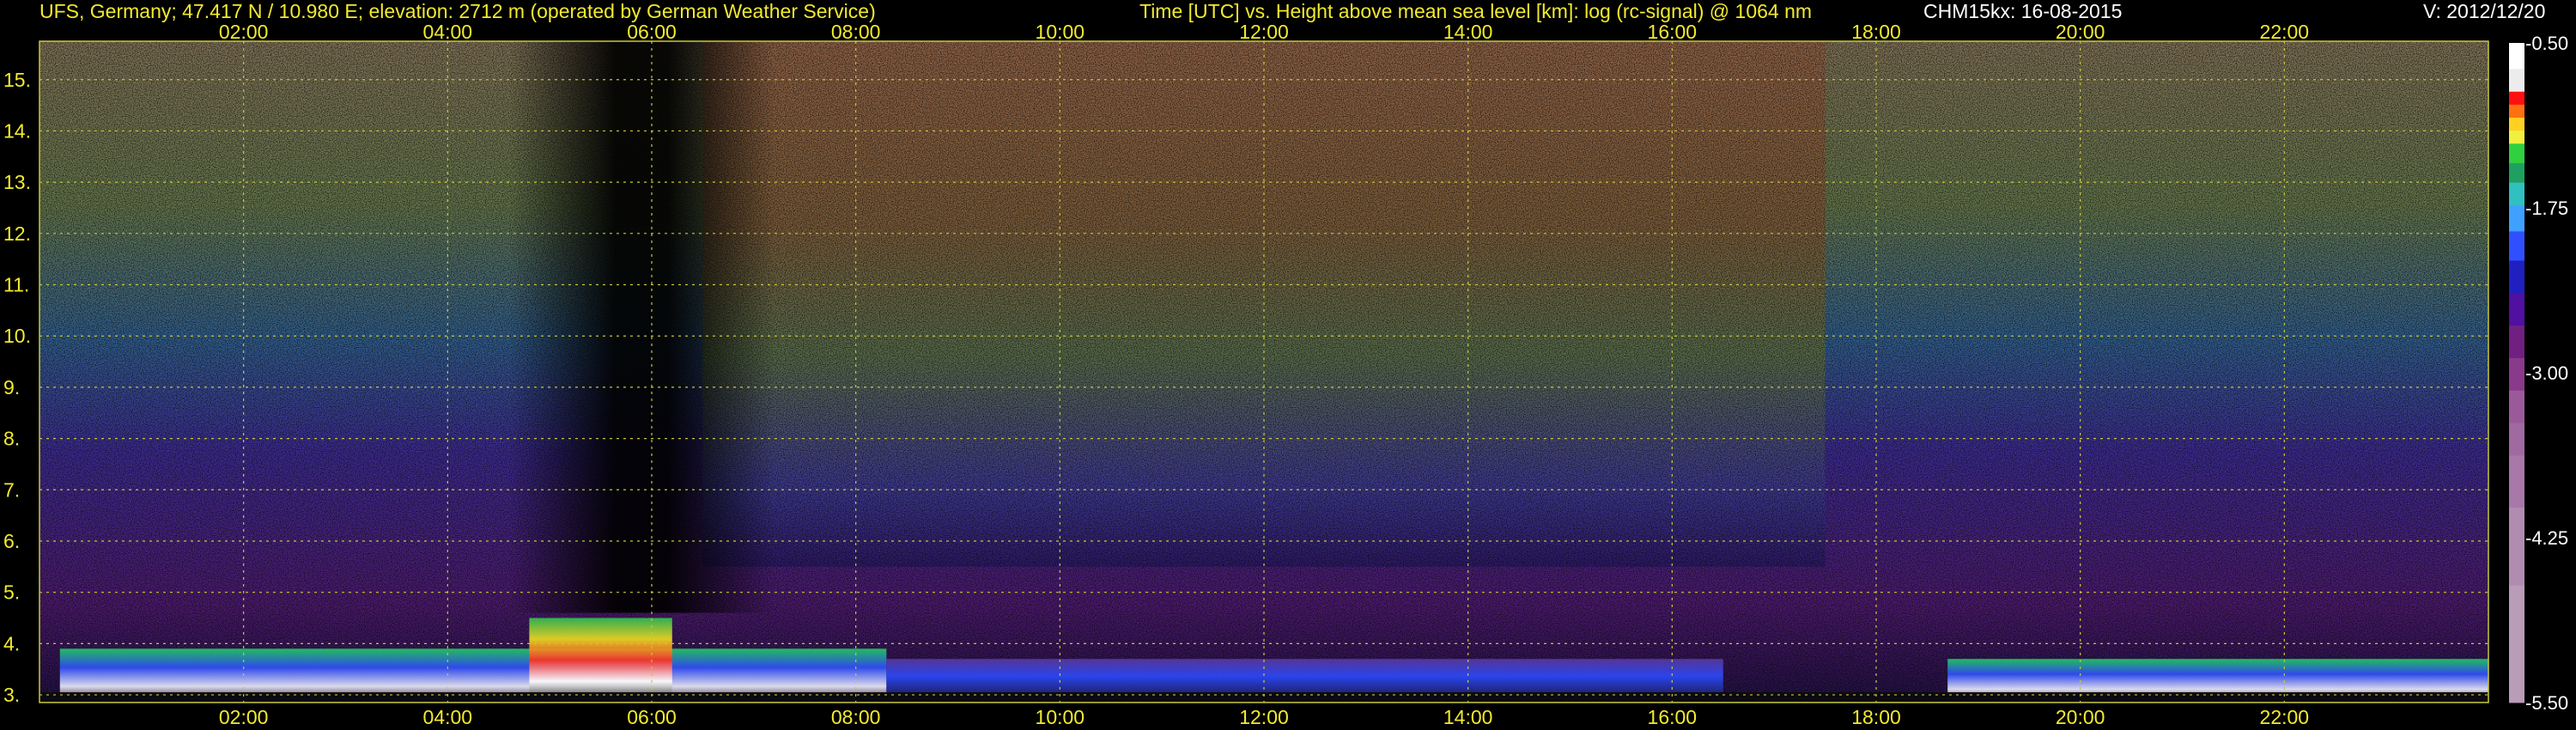  Describe the element at coordinates (2080, 32) in the screenshot. I see `x-tick-label-top: 20:00` at that location.